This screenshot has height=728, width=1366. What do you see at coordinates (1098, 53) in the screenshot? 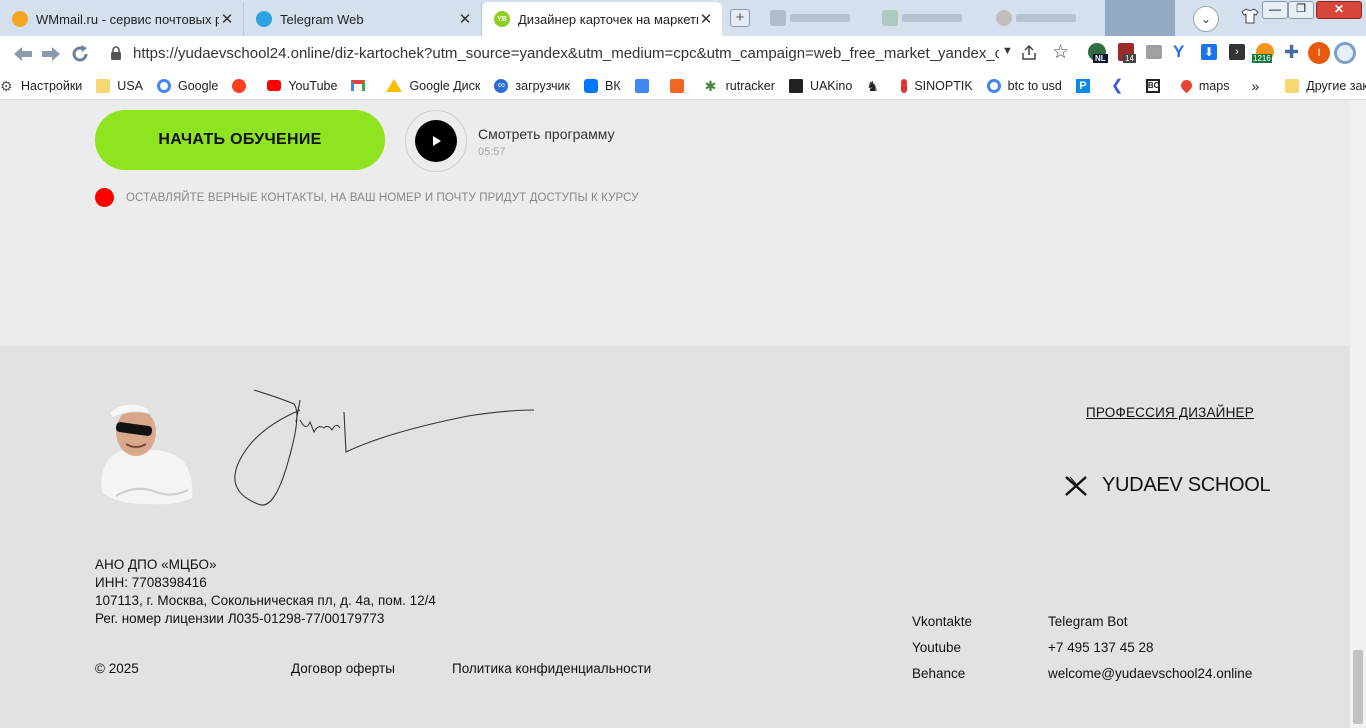
I see `globe-extension-icon: NL` at bounding box center [1098, 53].